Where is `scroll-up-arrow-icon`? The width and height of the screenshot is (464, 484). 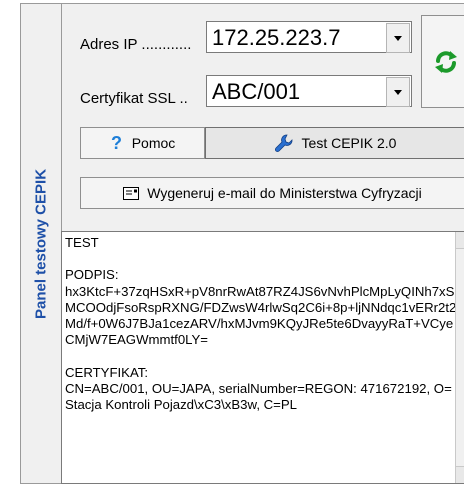 scroll-up-arrow-icon is located at coordinates (460, 240).